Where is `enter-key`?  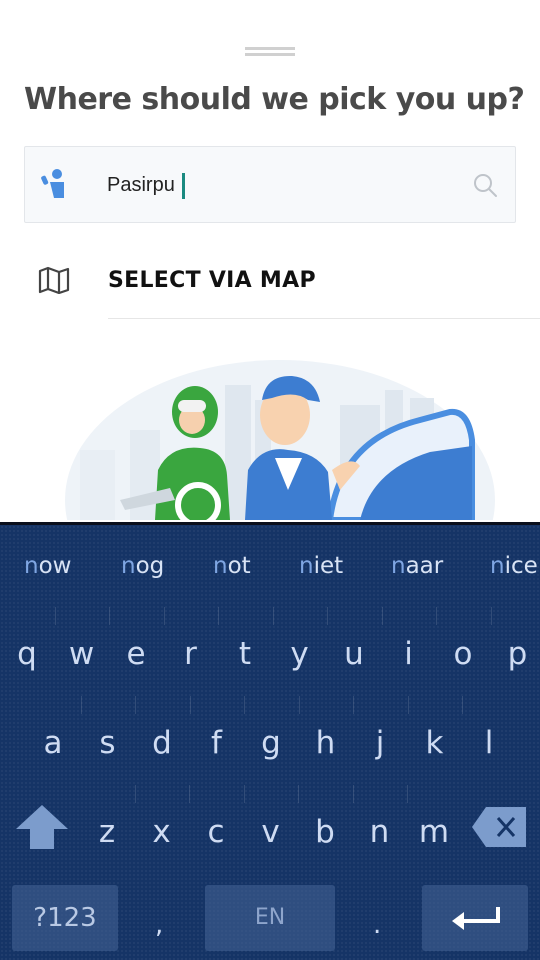
enter-key is located at coordinates (475, 918).